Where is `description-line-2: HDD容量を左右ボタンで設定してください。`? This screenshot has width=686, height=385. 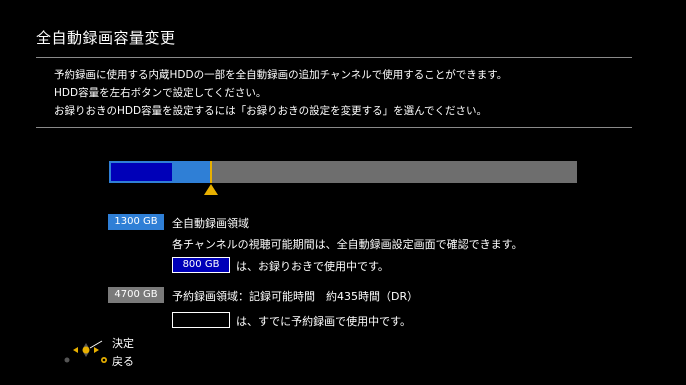
description-line-2: HDD容量を左右ボタンで設定してください。 is located at coordinates (160, 93).